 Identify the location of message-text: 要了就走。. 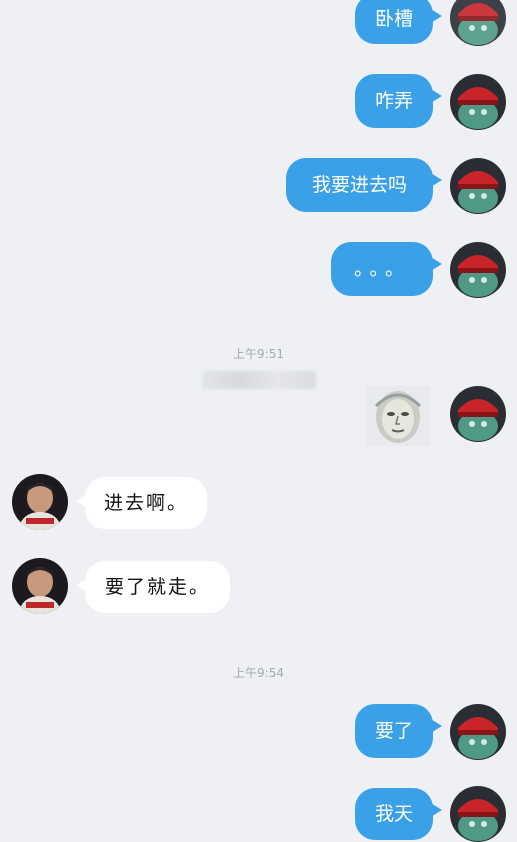
(158, 586).